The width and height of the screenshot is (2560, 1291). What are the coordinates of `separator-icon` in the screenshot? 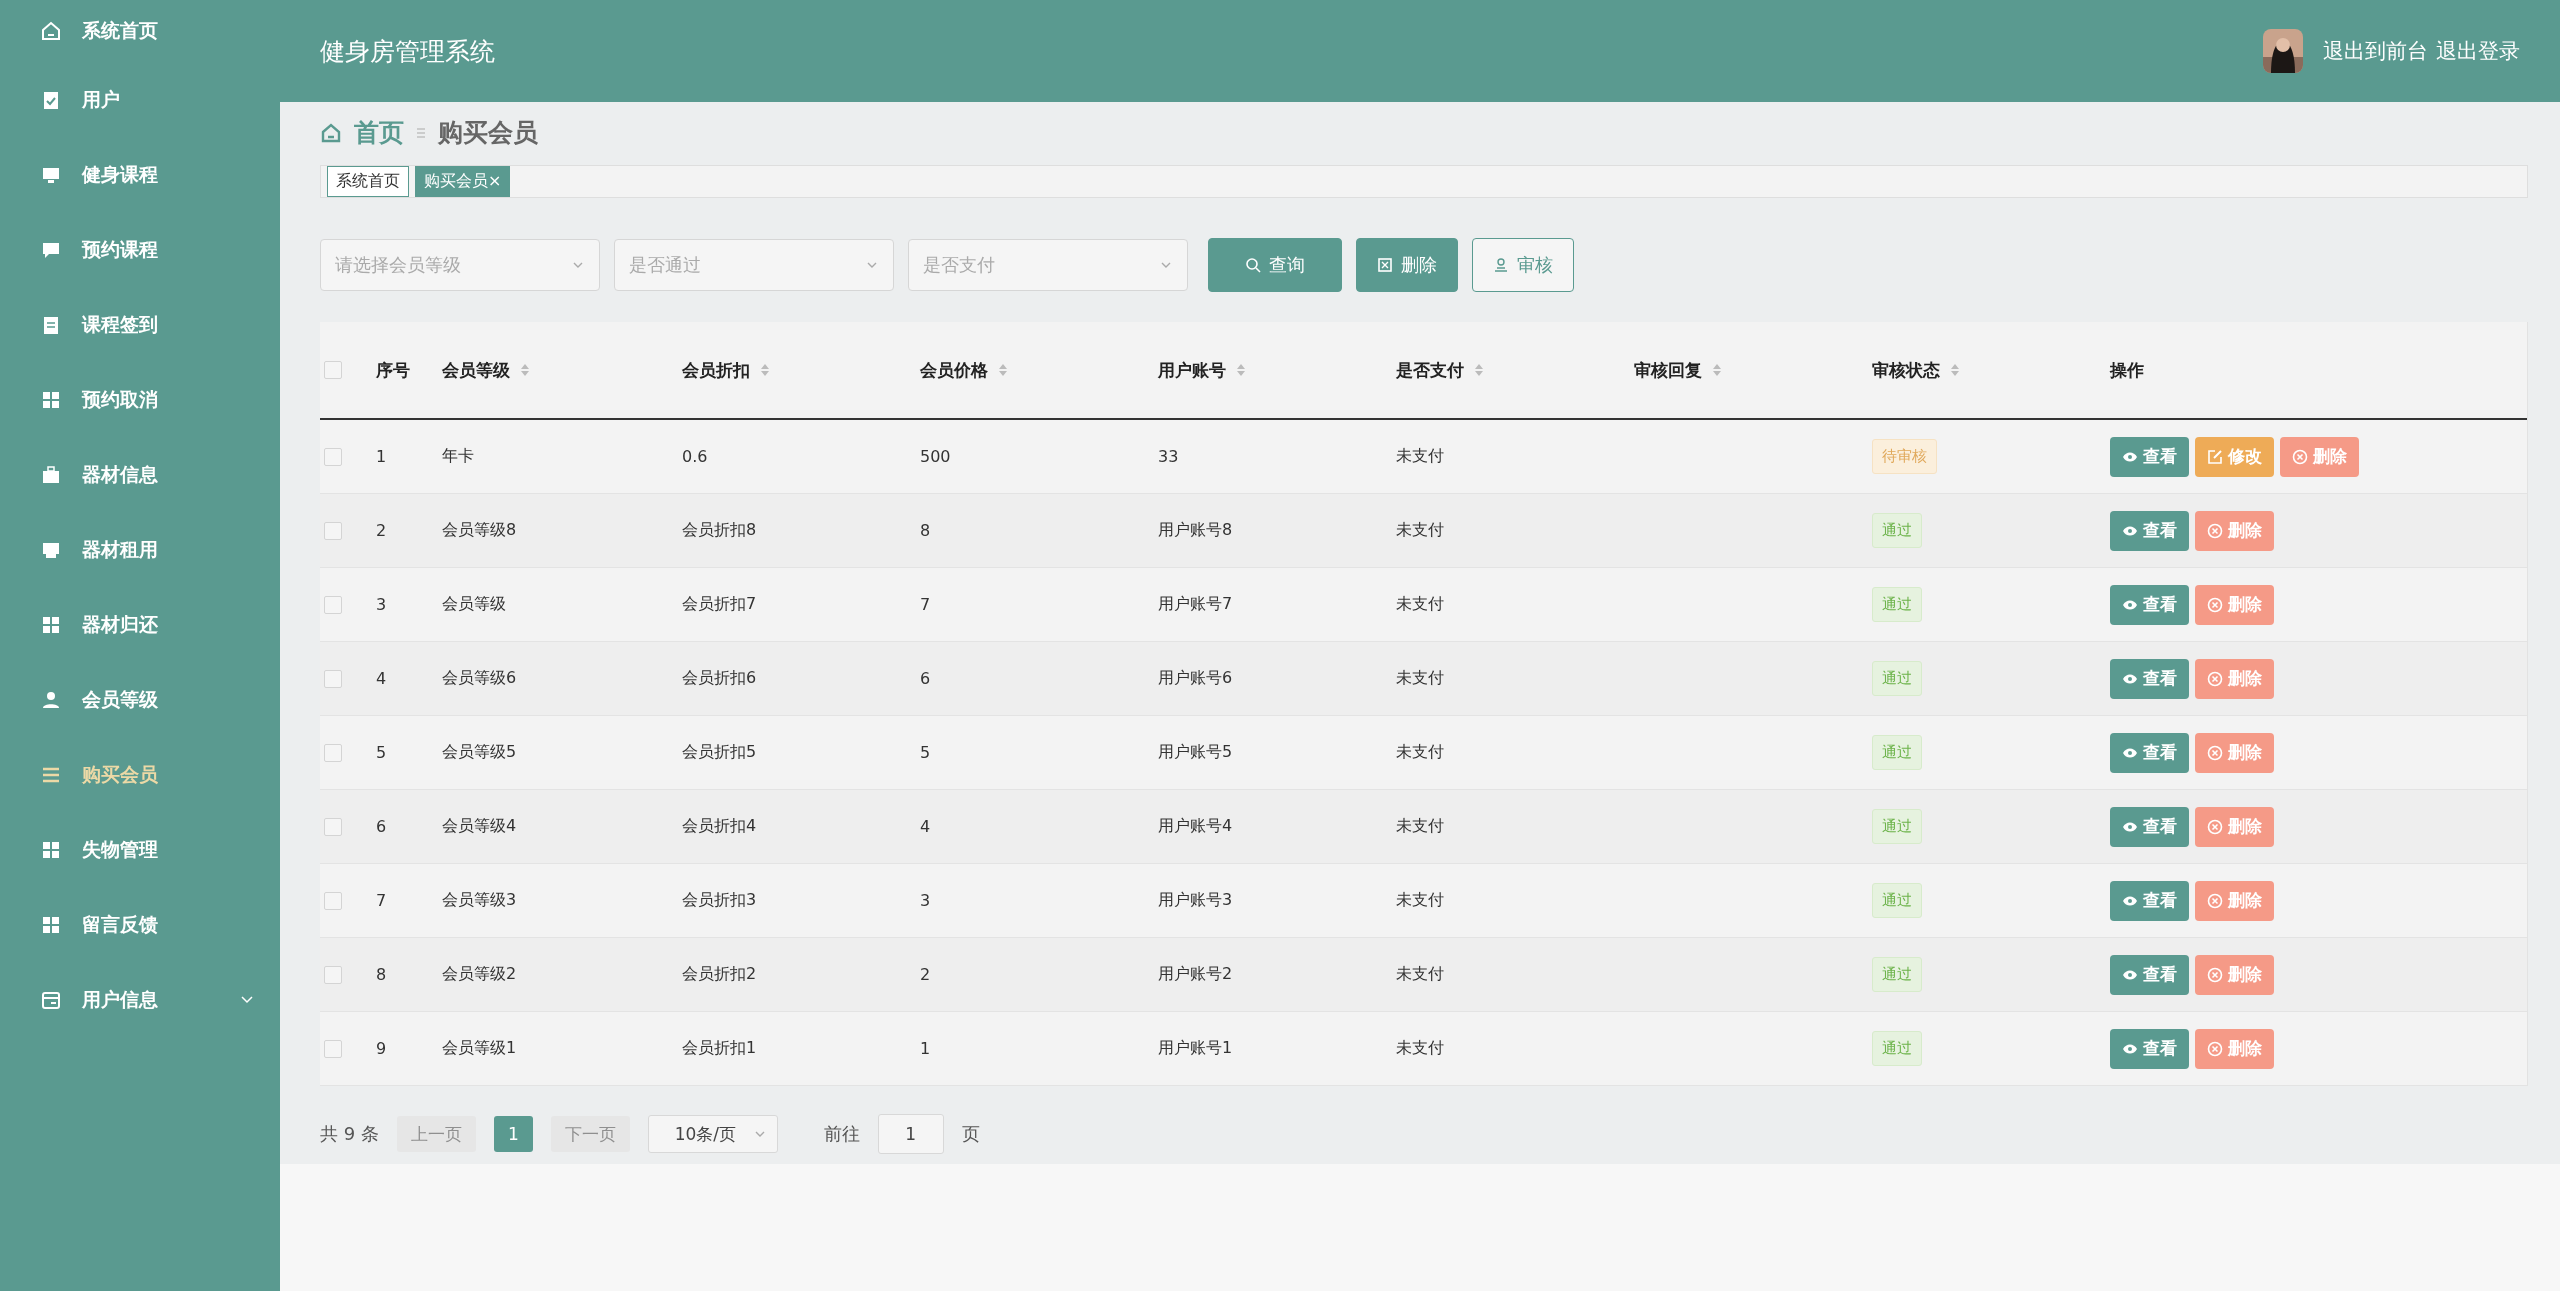 It's located at (421, 132).